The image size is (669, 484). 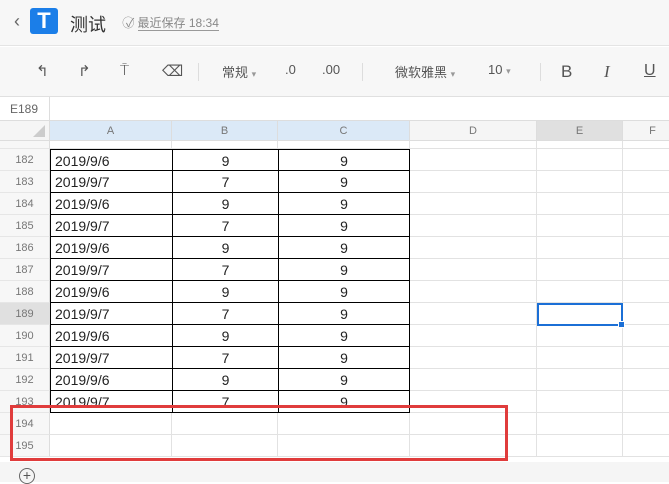 What do you see at coordinates (42, 71) in the screenshot?
I see `undo-icon: ↰` at bounding box center [42, 71].